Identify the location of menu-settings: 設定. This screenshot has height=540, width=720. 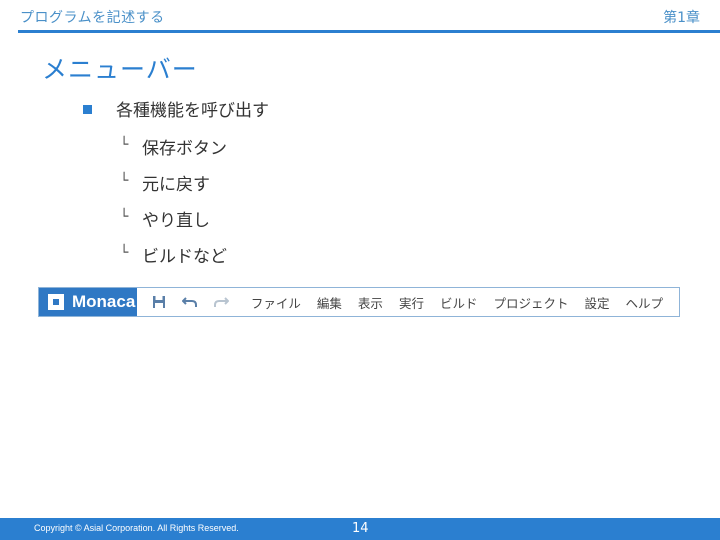
(596, 302).